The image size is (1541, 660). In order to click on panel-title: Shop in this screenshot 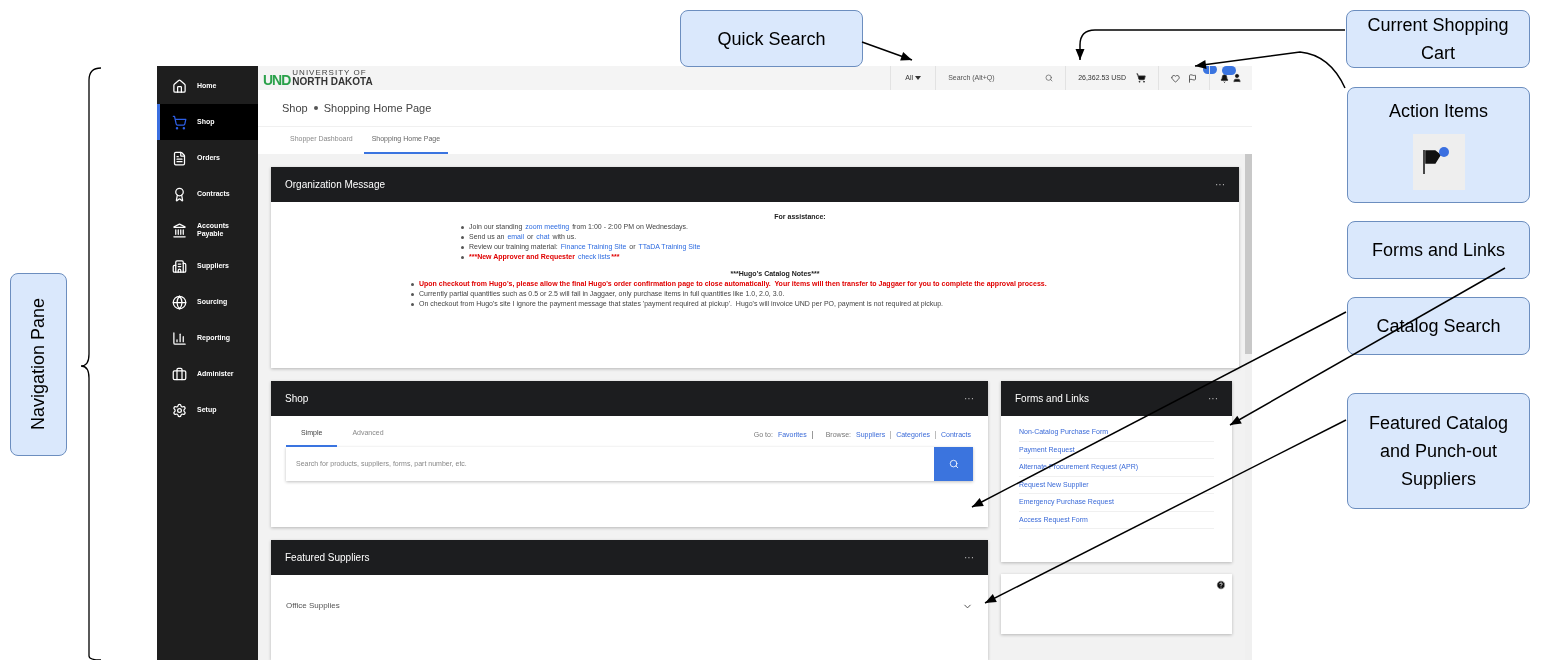, I will do `click(297, 399)`.